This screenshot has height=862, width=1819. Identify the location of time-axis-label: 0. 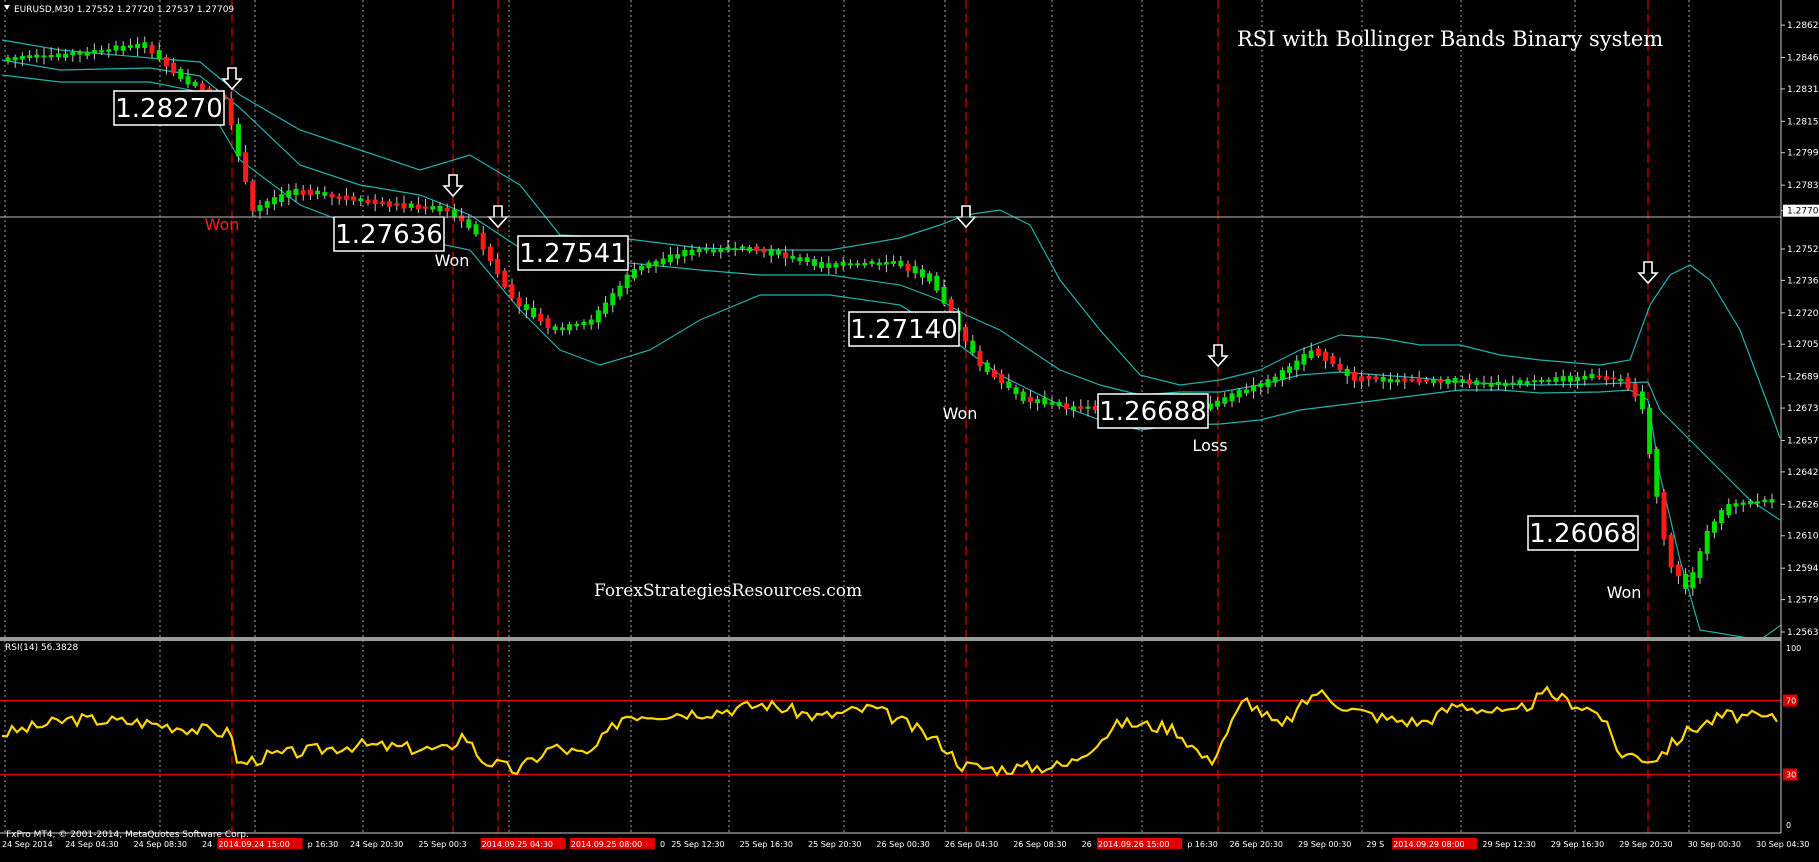
(662, 844).